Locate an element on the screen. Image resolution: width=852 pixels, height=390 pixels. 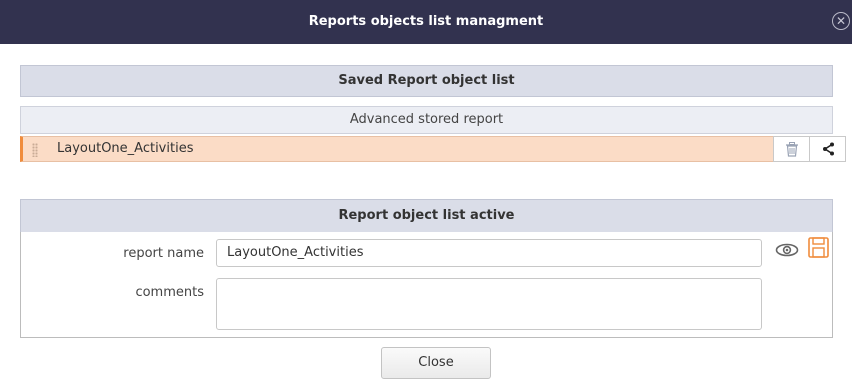
saved-list-group-label: Advanced stored report is located at coordinates (426, 120).